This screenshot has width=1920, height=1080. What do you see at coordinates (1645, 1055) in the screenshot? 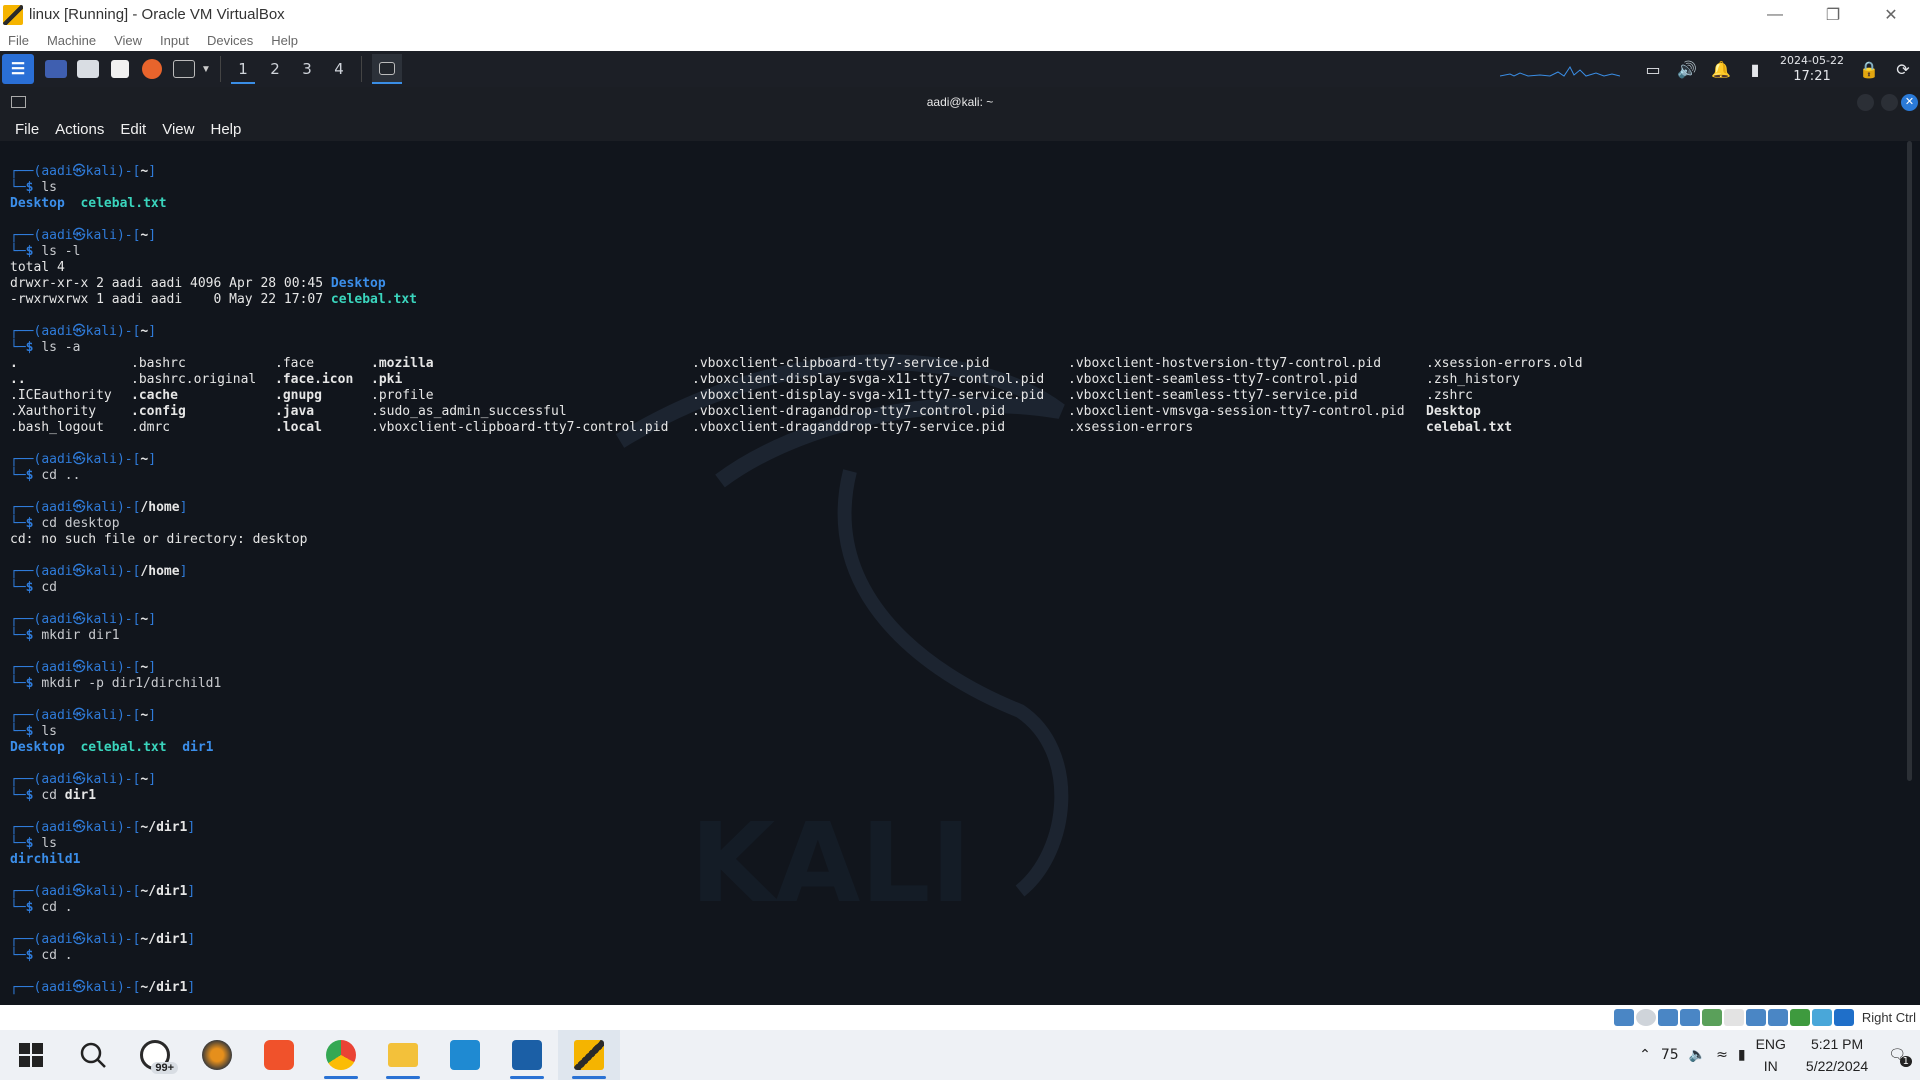
I see `chevron-up-icon: ⌃` at bounding box center [1645, 1055].